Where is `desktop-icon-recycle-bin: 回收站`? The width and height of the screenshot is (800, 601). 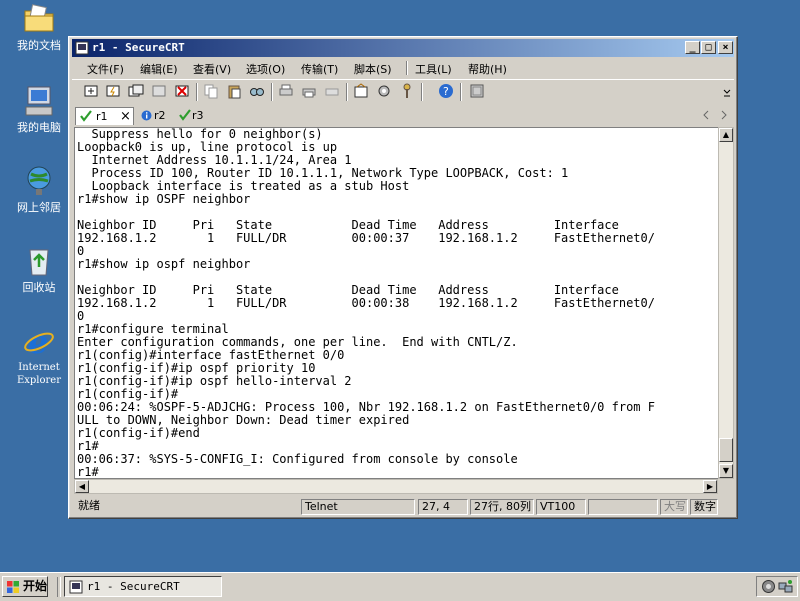
desktop-icon-recycle-bin: 回收站 is located at coordinates (39, 269).